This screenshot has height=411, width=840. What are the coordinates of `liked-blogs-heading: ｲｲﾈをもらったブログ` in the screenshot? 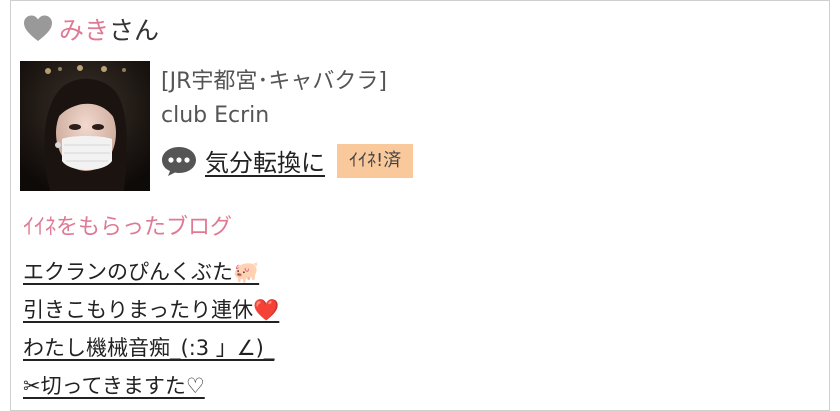 It's located at (128, 227).